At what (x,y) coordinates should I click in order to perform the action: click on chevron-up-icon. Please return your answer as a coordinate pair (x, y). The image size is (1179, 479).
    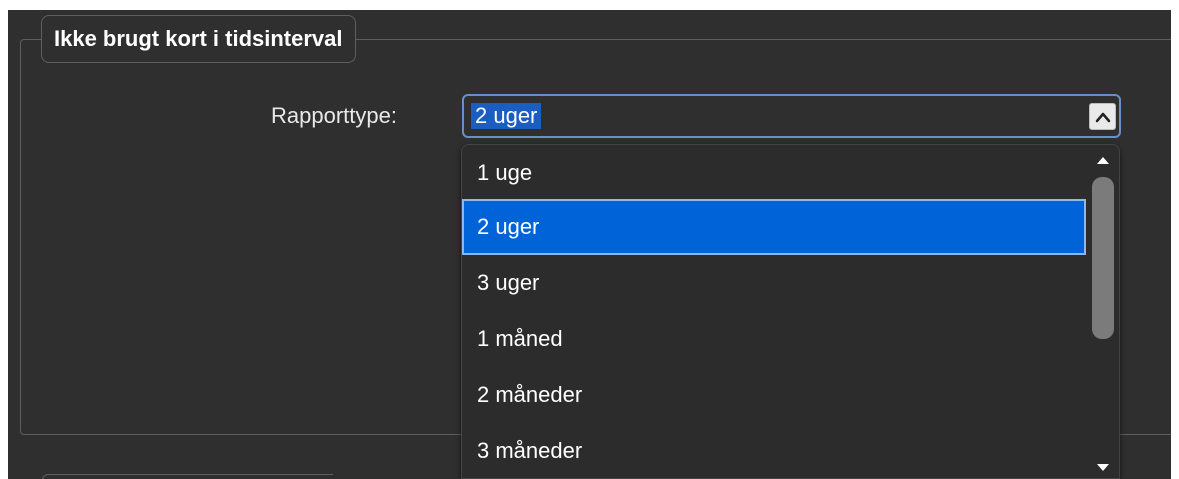
    Looking at the image, I should click on (1103, 117).